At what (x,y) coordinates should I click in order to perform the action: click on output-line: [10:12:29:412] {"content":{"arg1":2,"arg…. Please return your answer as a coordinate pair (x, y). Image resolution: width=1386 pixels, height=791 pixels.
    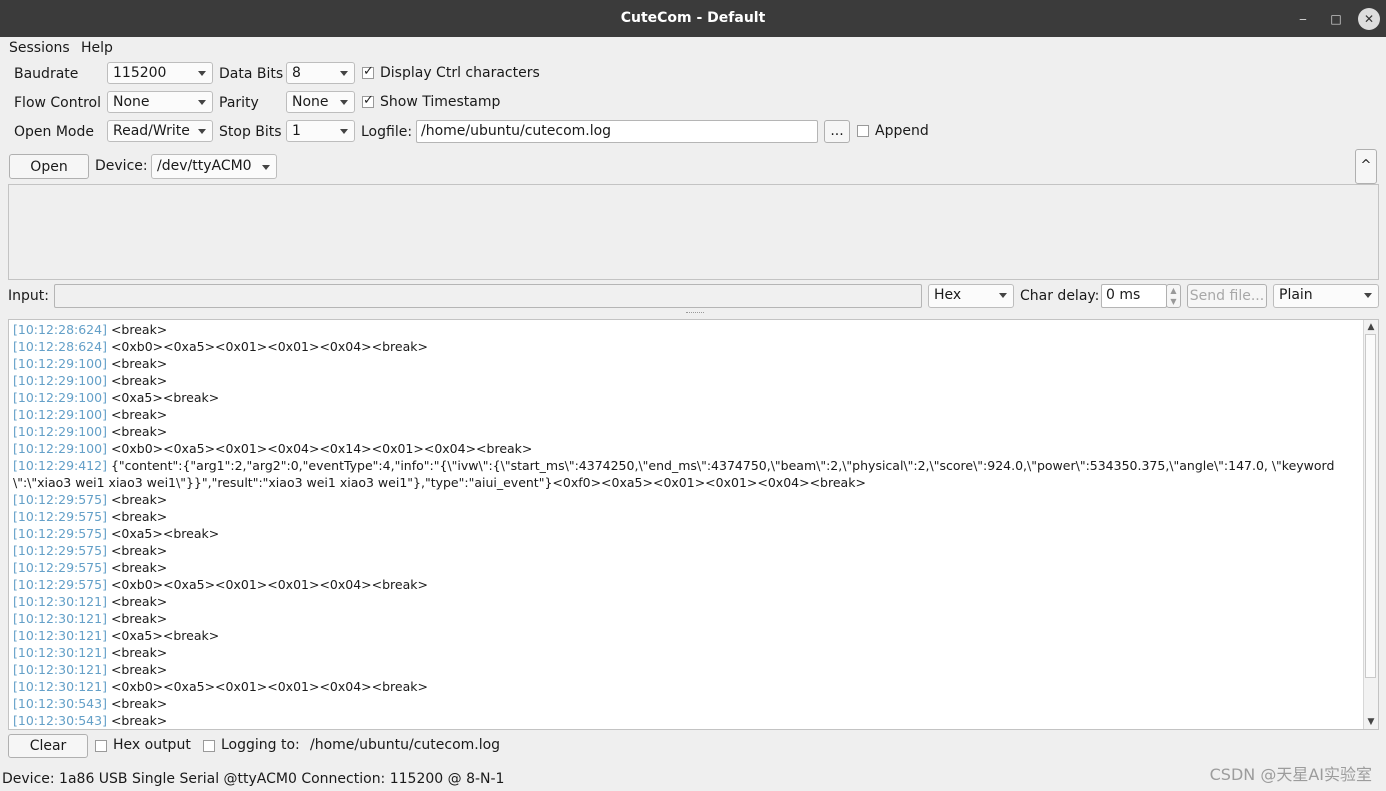
    Looking at the image, I should click on (687, 474).